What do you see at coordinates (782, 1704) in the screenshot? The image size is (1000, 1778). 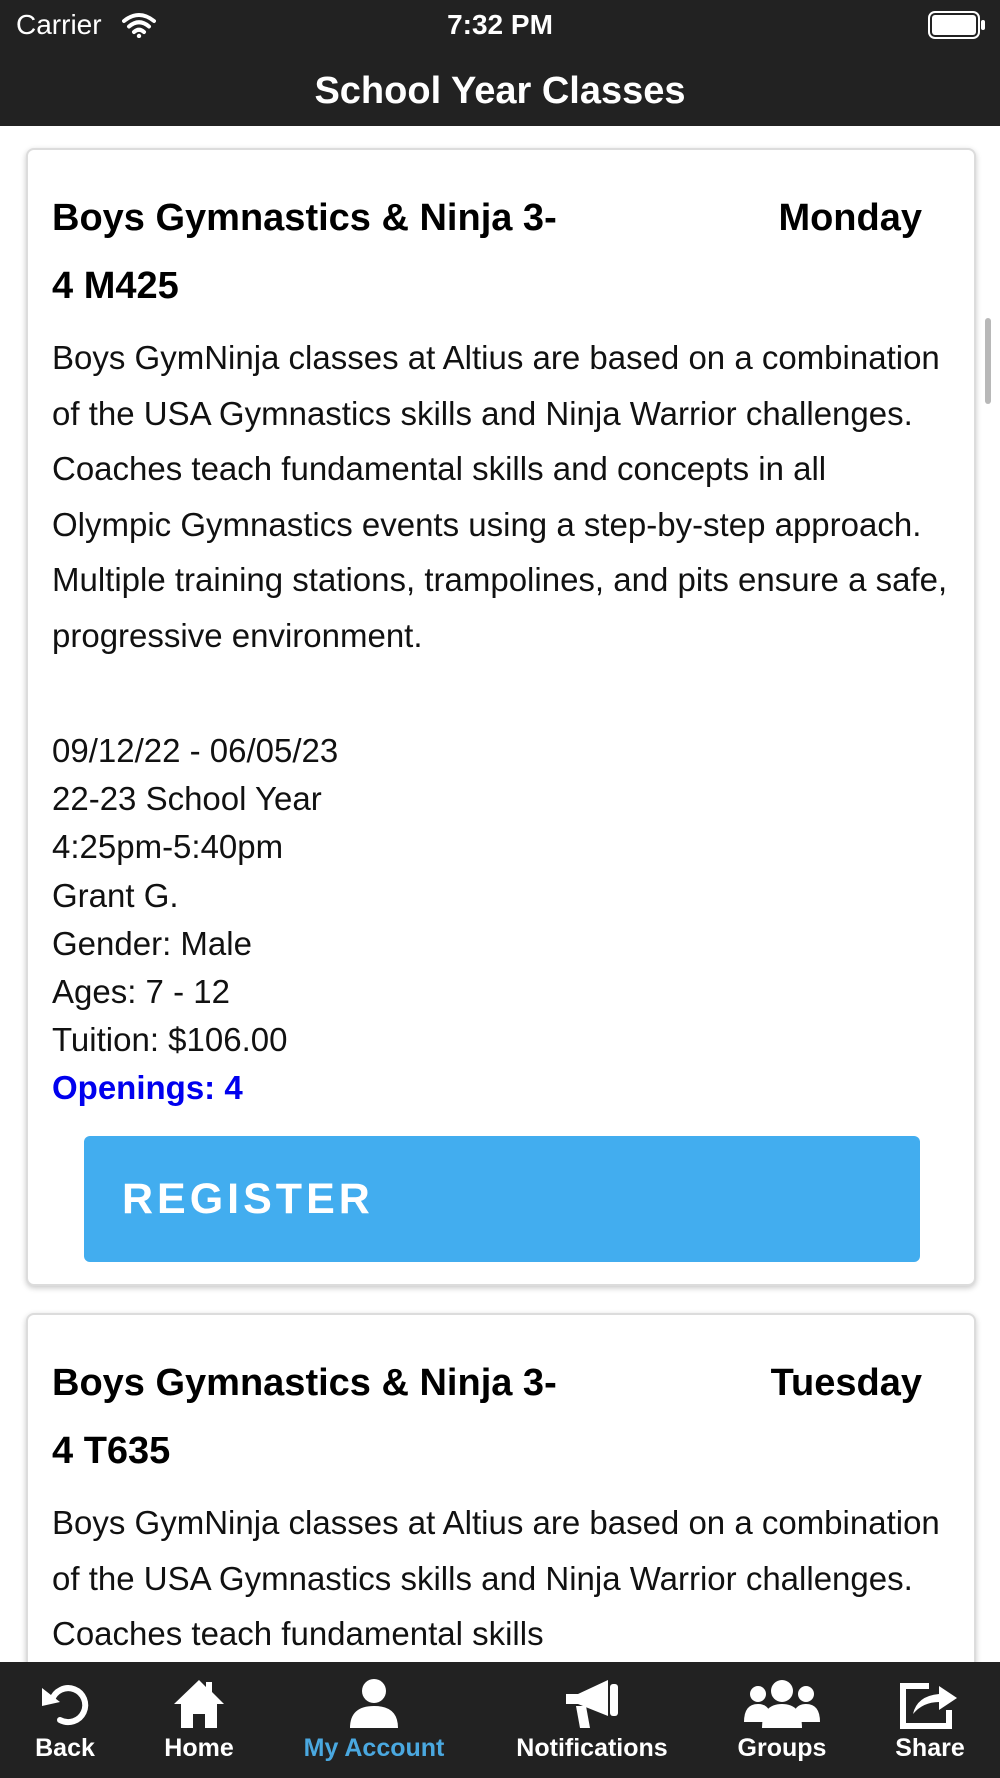 I see `groups-icon` at bounding box center [782, 1704].